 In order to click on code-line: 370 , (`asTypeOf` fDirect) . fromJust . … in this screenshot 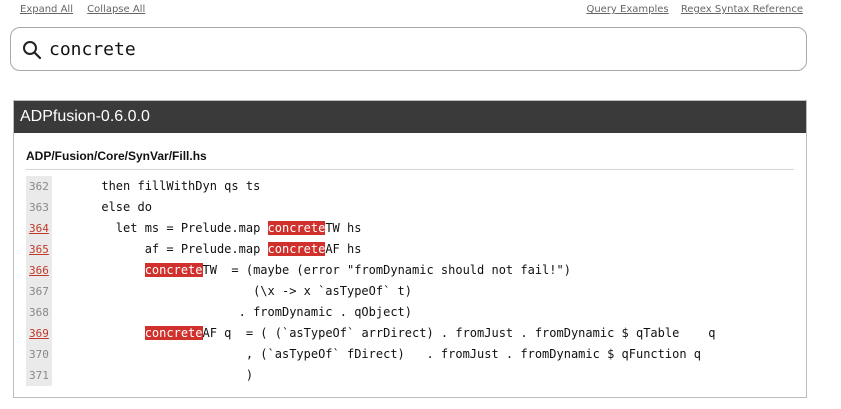, I will do `click(411, 354)`.